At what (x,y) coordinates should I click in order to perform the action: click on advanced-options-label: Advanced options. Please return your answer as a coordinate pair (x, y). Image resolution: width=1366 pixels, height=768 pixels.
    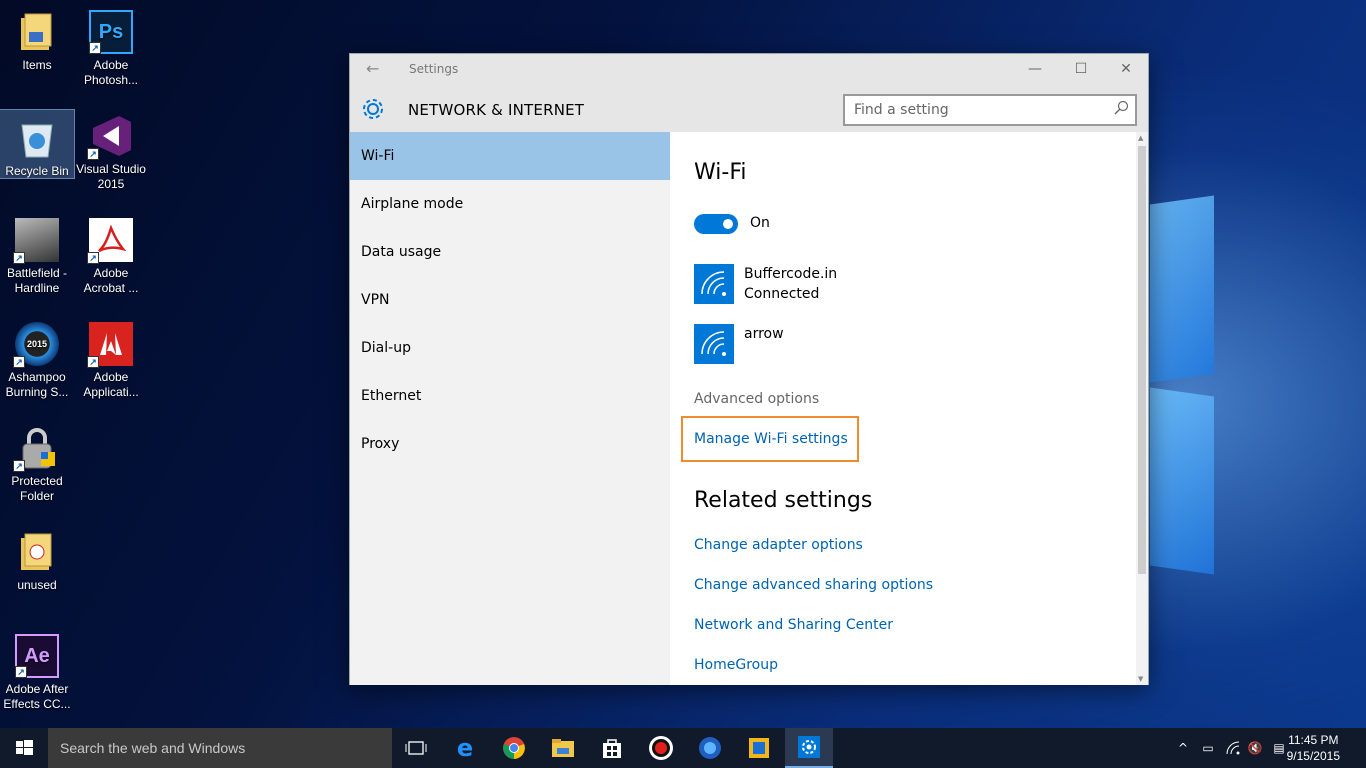
    Looking at the image, I should click on (757, 399).